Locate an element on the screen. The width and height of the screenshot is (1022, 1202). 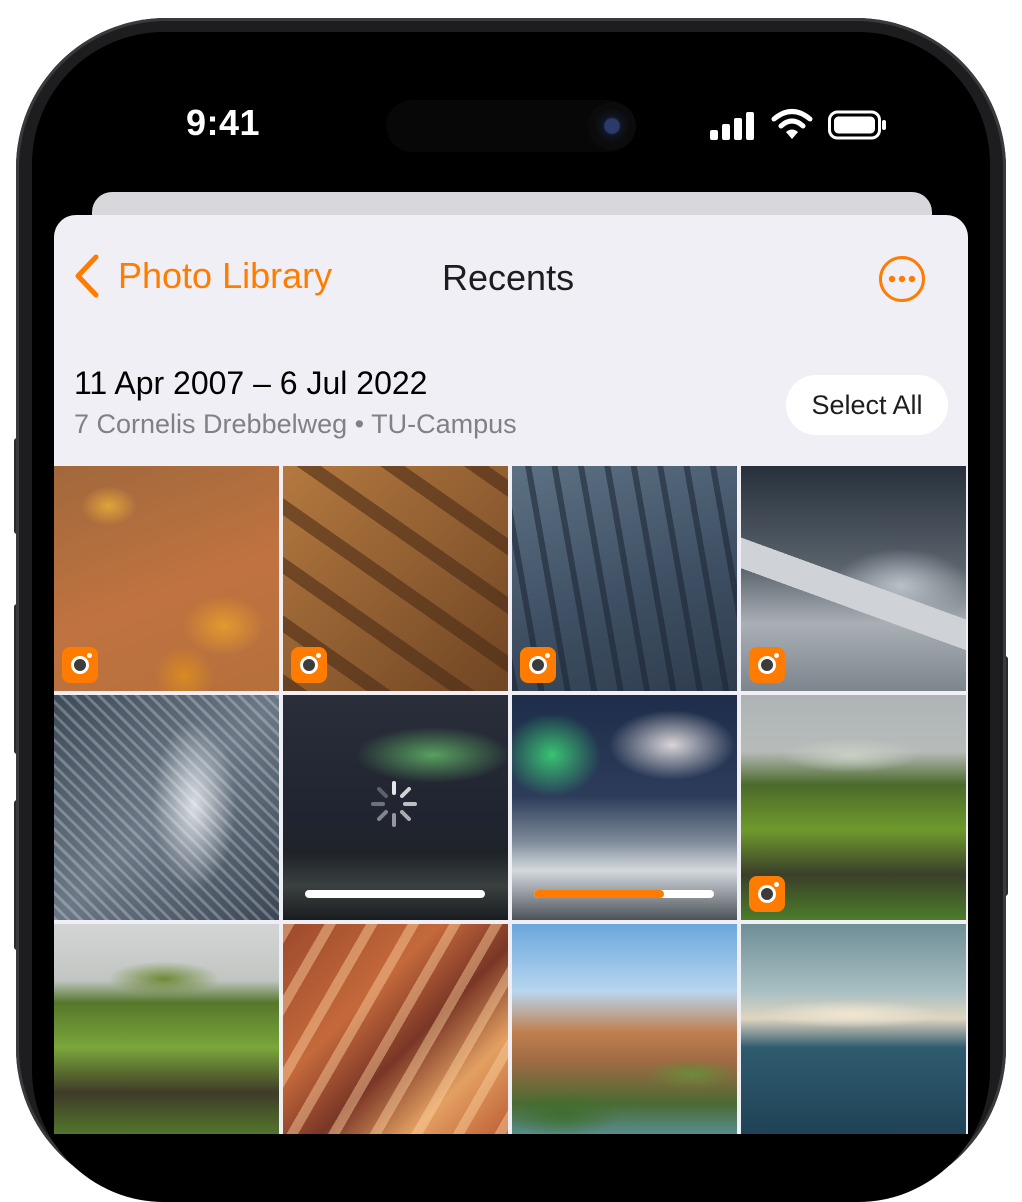
loading-spinner-icon is located at coordinates (394, 804).